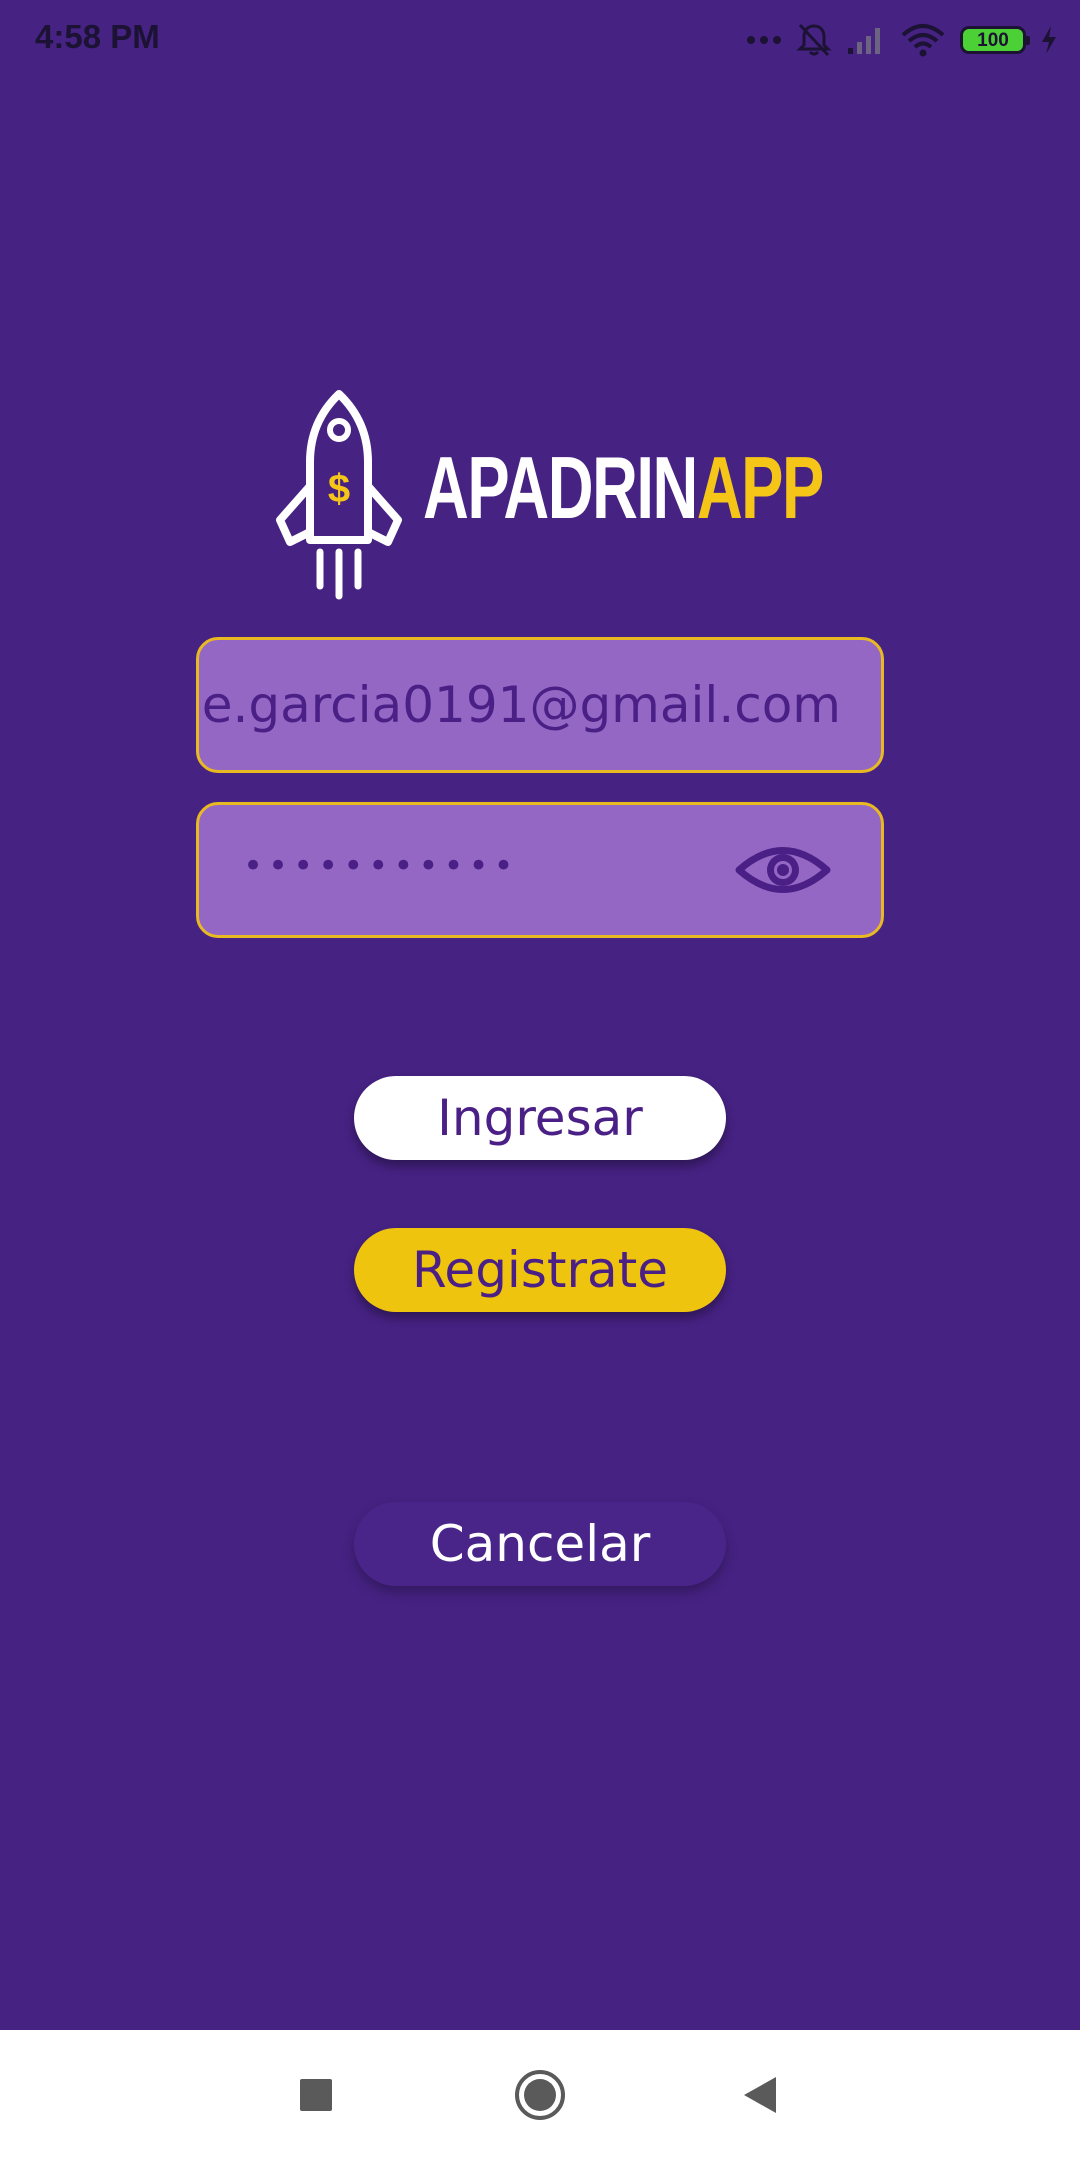 The width and height of the screenshot is (1080, 2160). Describe the element at coordinates (540, 870) in the screenshot. I see `password-field: •••••••••••` at that location.